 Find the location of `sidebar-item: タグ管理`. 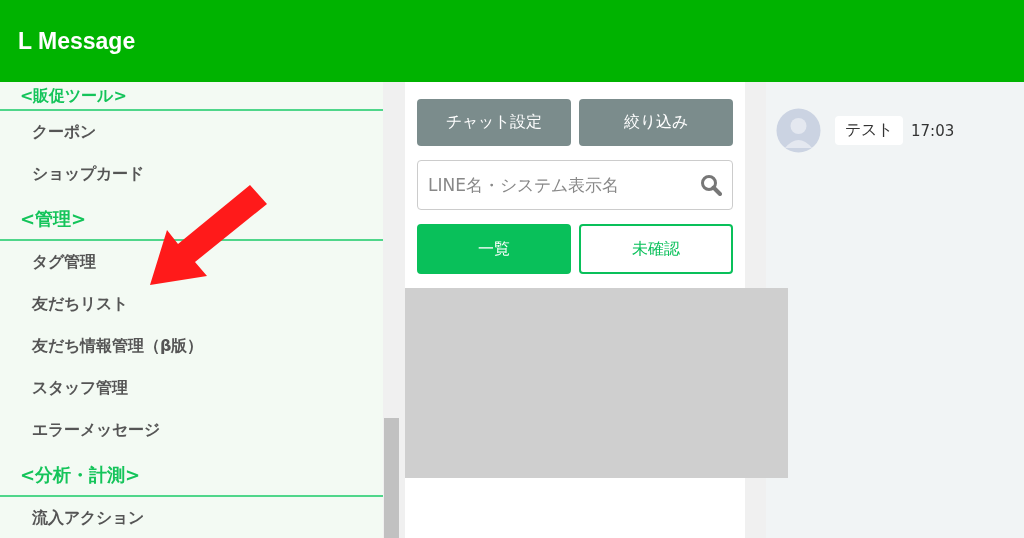

sidebar-item: タグ管理 is located at coordinates (191, 262).